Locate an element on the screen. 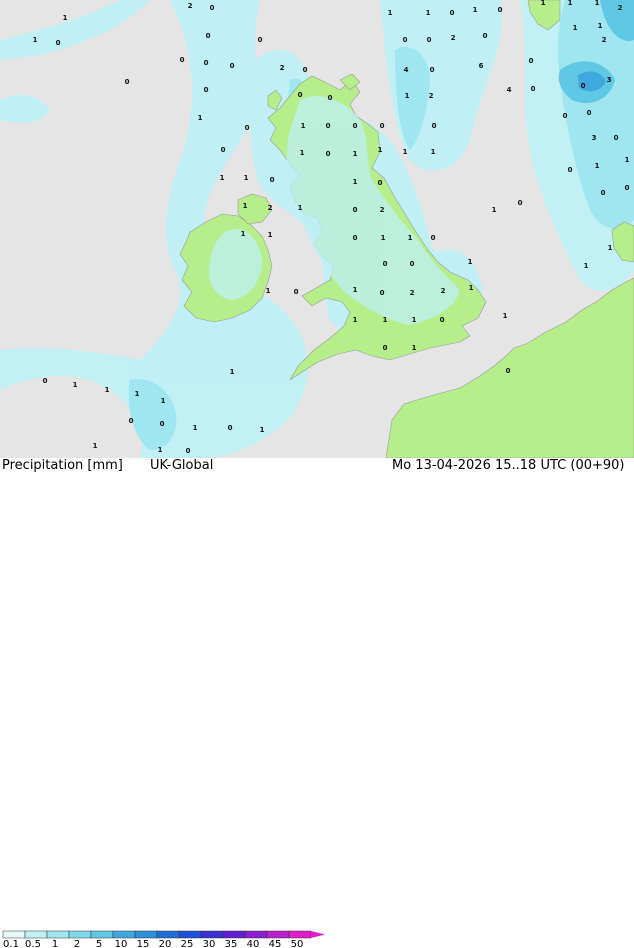 The width and height of the screenshot is (634, 948). legend-tick-label: 45 is located at coordinates (275, 943).